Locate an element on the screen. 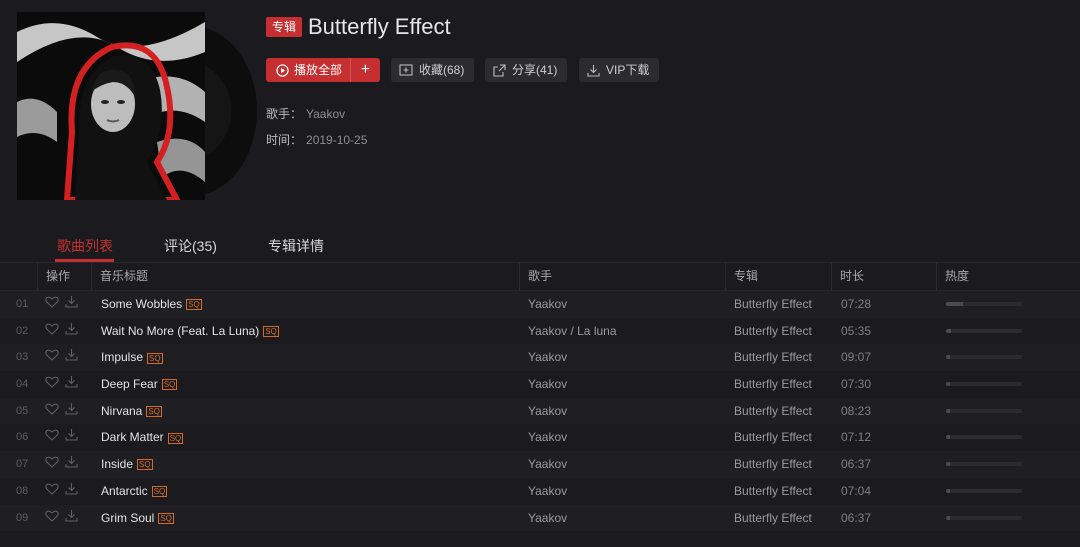 The height and width of the screenshot is (547, 1080). track-duration: 07:12 is located at coordinates (856, 437).